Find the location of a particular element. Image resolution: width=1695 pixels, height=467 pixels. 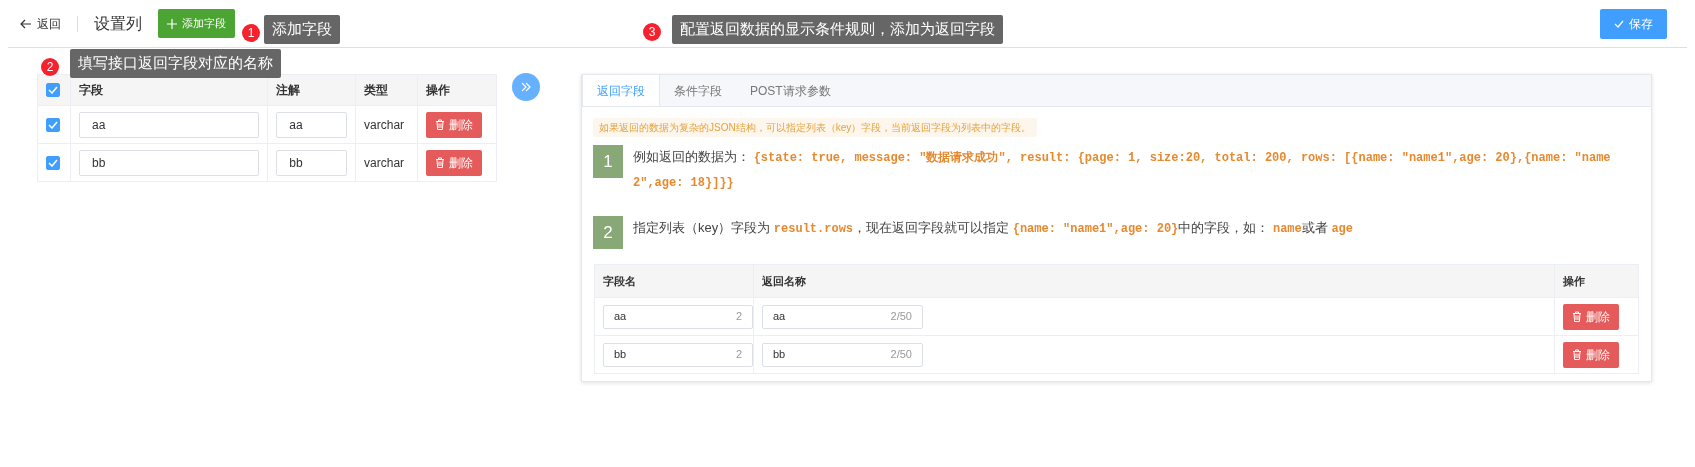

column-header: 字段 is located at coordinates (91, 90).